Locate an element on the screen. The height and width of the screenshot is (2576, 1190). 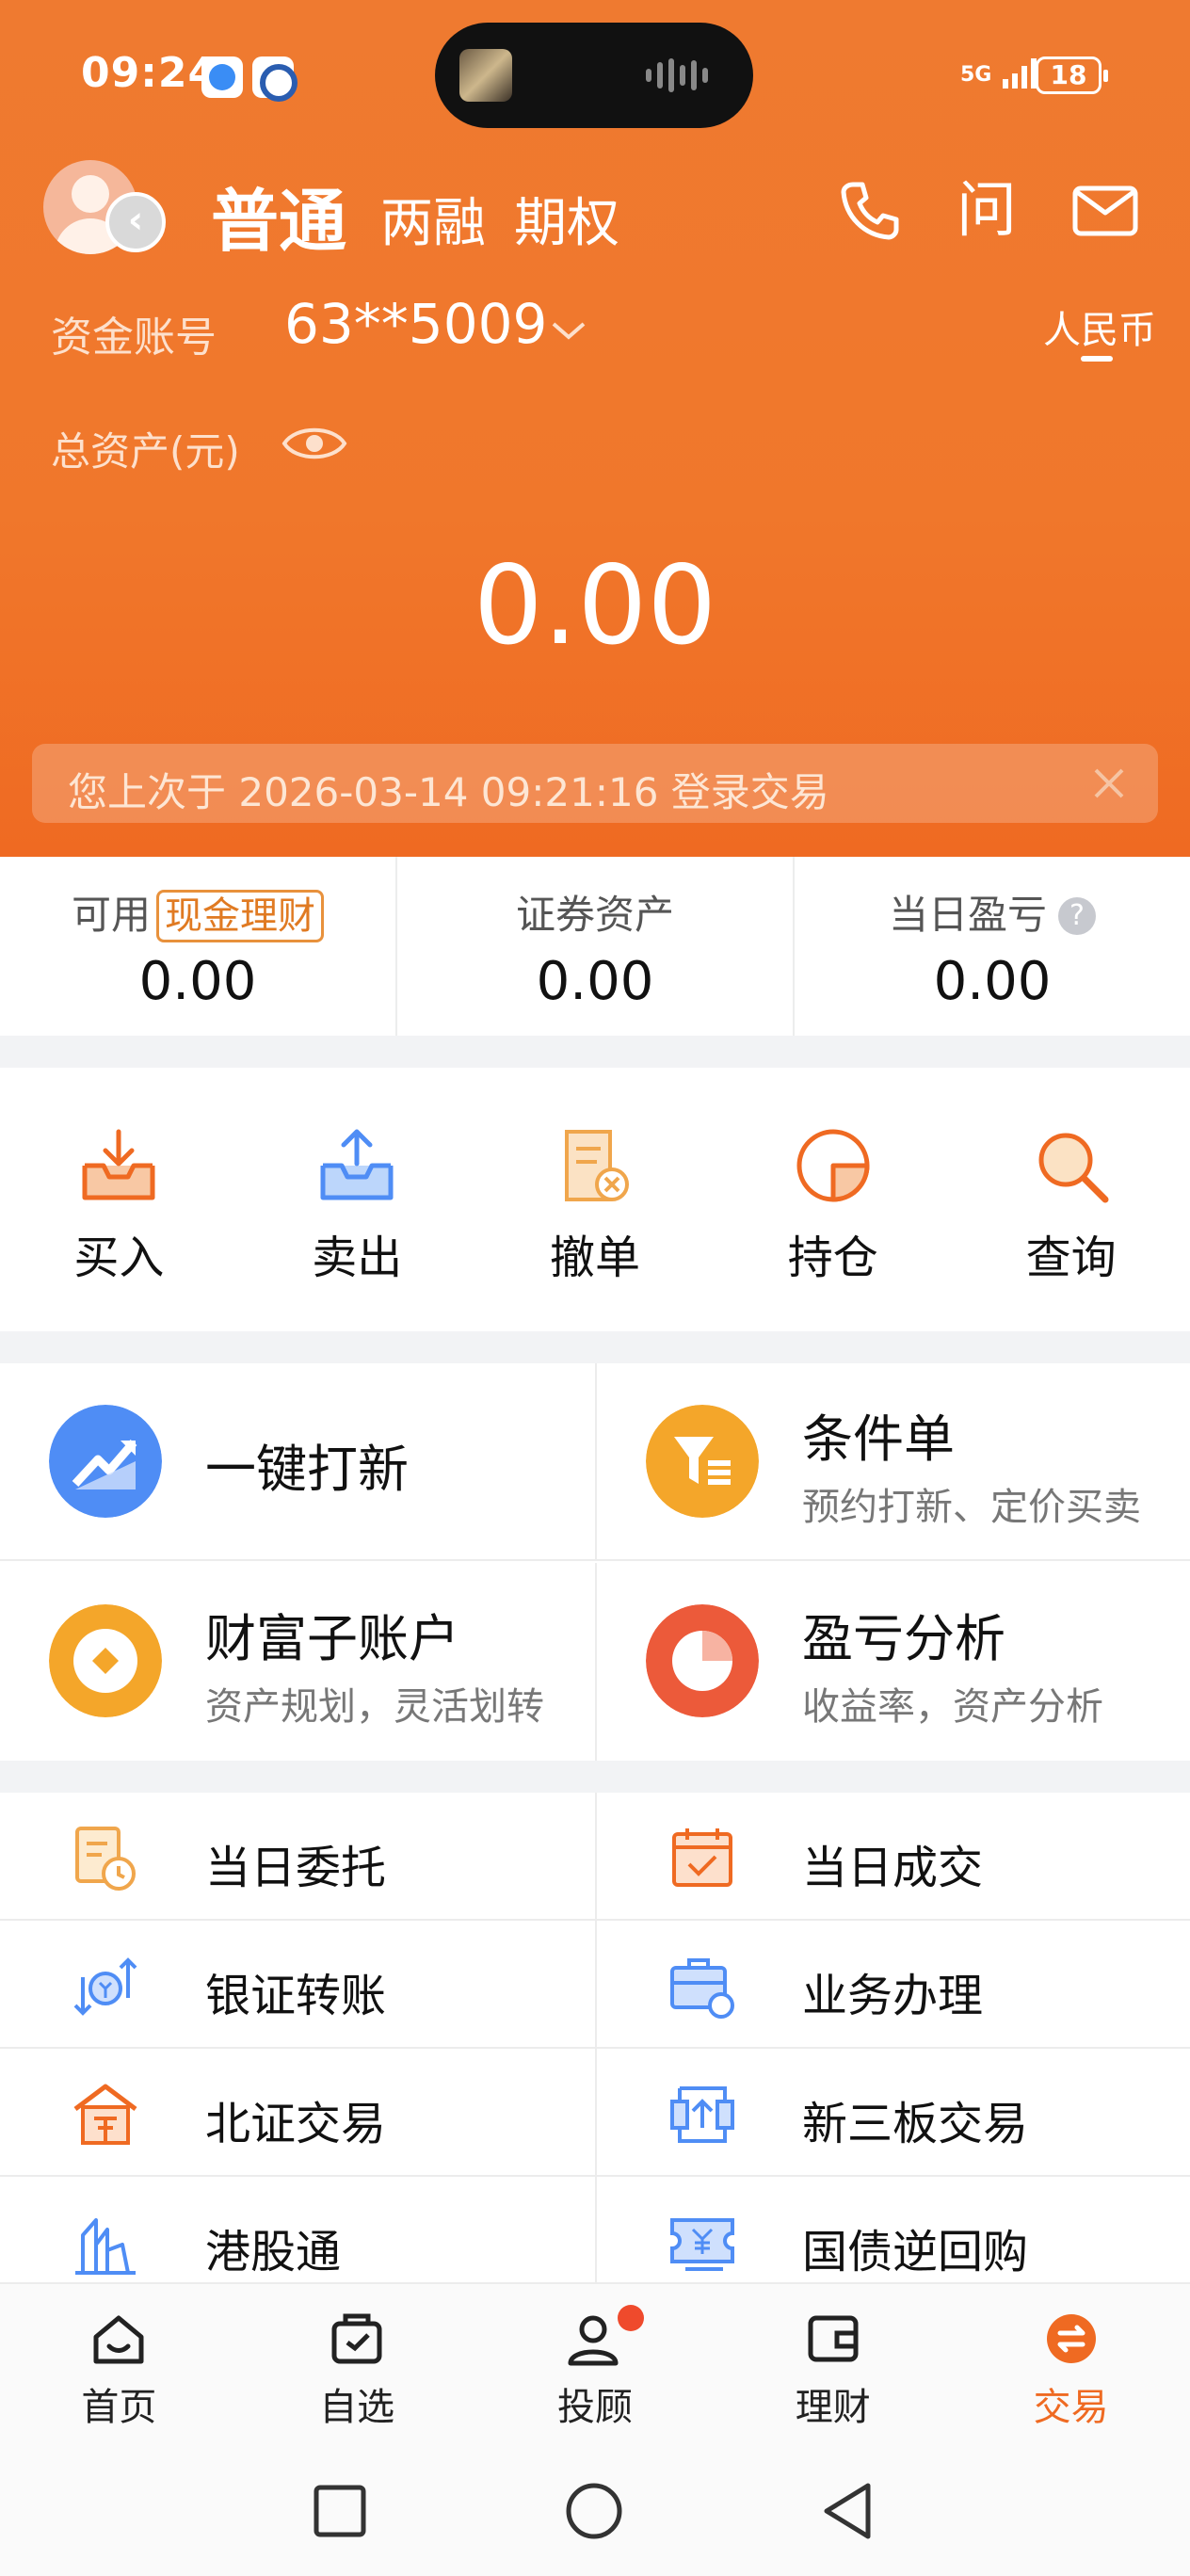
browser-app-icon is located at coordinates (275, 79).